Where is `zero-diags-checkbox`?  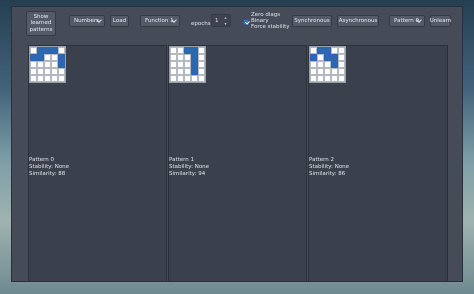 zero-diags-checkbox is located at coordinates (246, 22).